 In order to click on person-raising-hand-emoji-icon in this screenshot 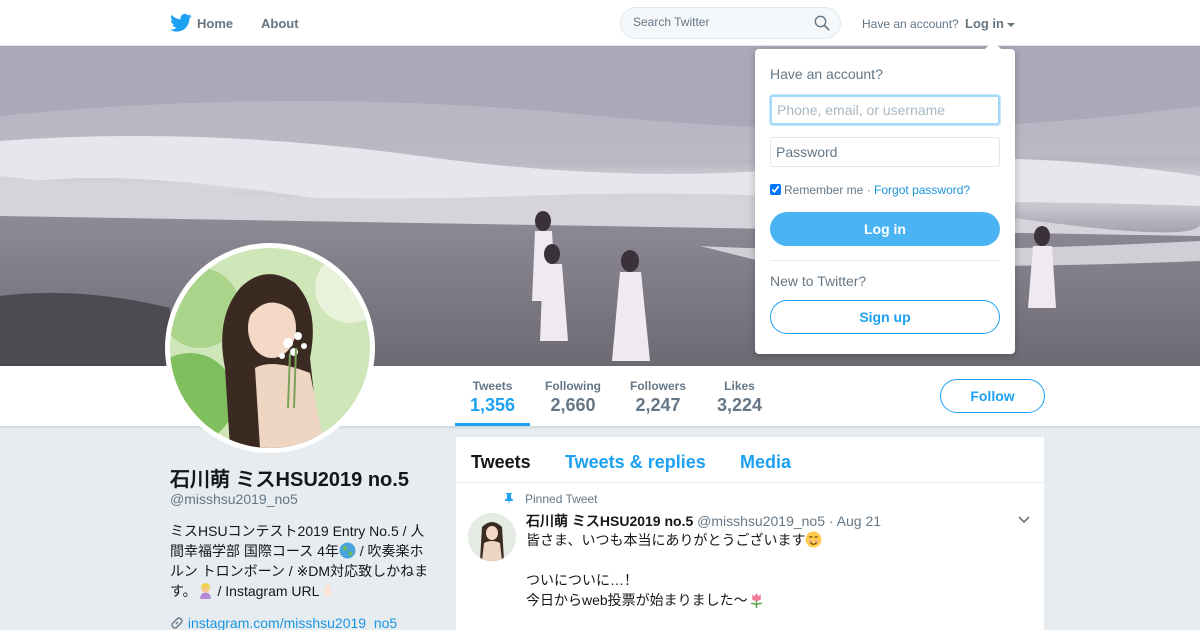, I will do `click(205, 591)`.